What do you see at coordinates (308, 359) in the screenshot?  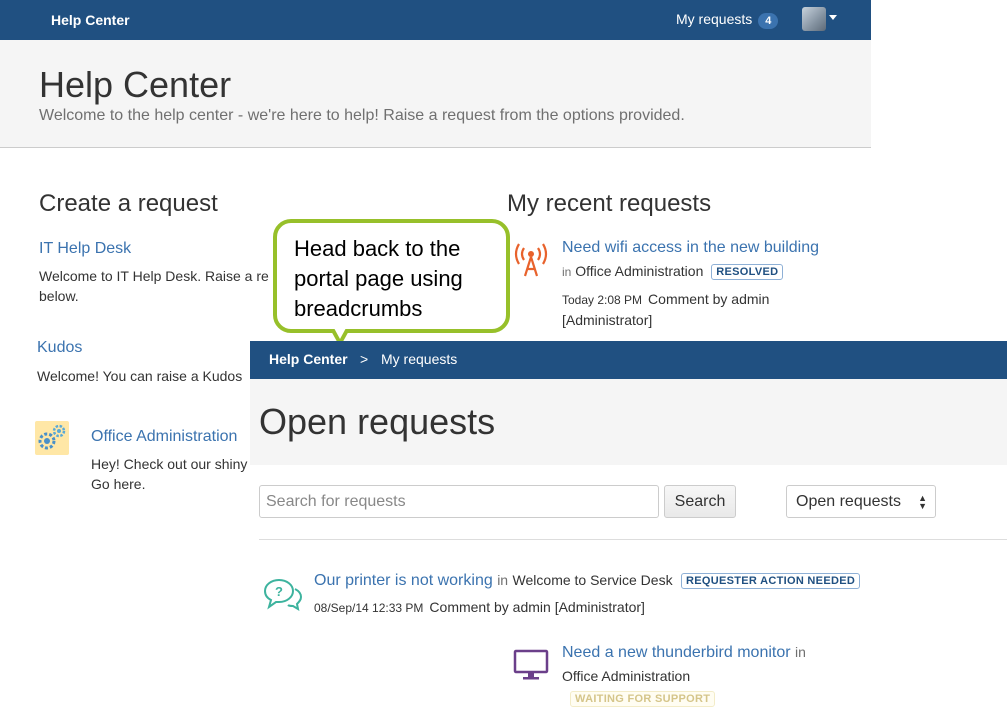 I see `breadcrumb-help-center-link: Help Center` at bounding box center [308, 359].